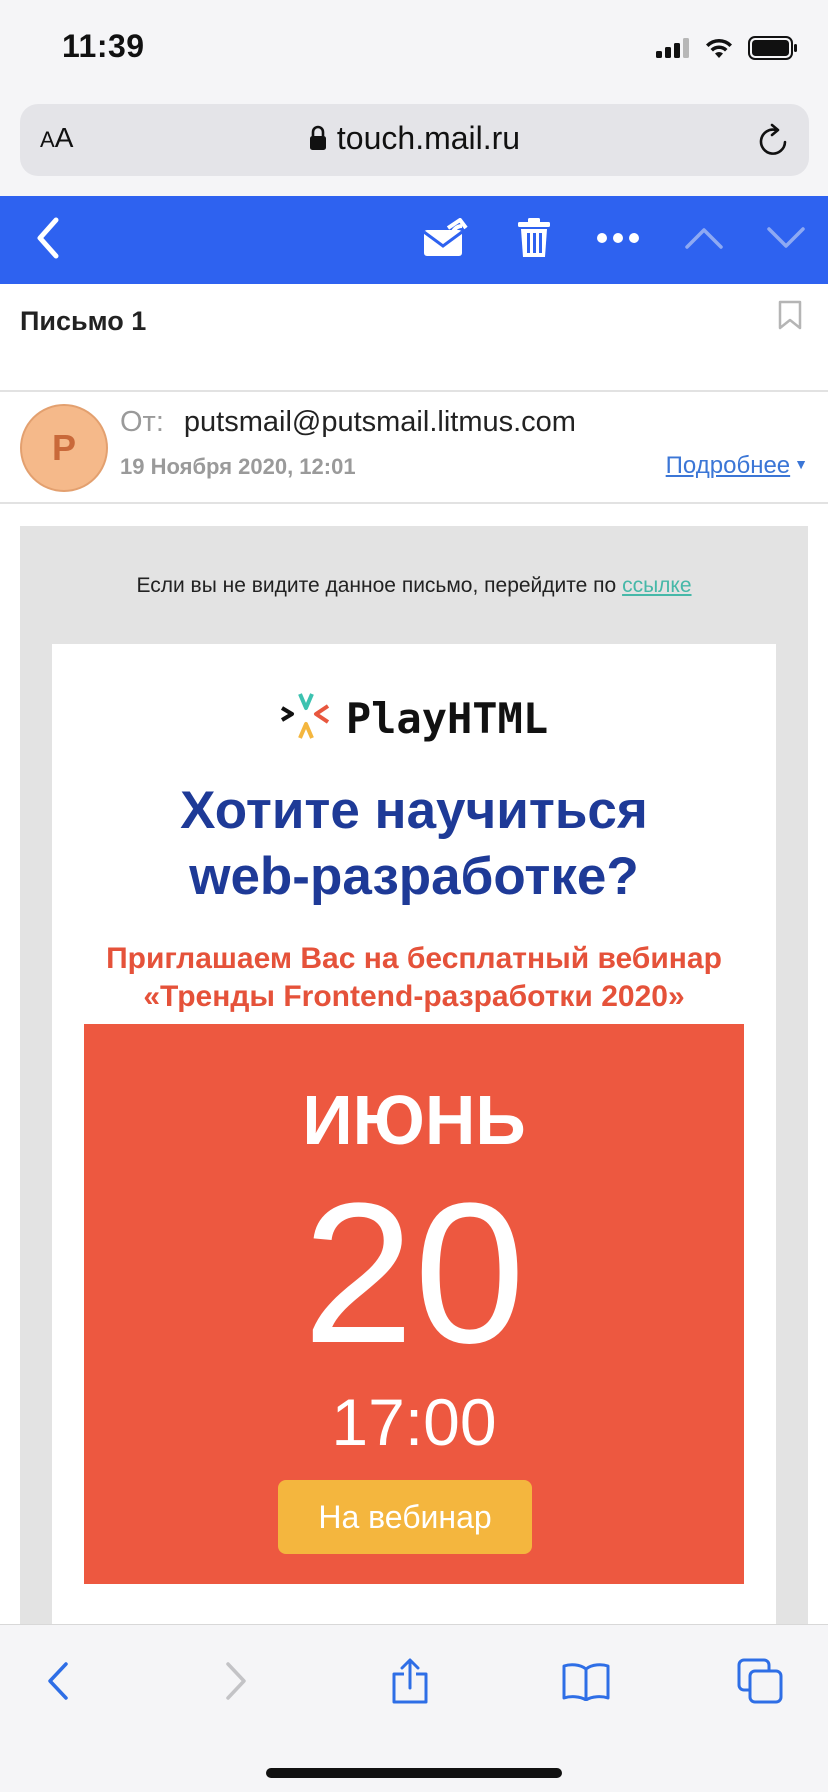 The image size is (828, 1792). I want to click on mail-toolbar, so click(414, 240).